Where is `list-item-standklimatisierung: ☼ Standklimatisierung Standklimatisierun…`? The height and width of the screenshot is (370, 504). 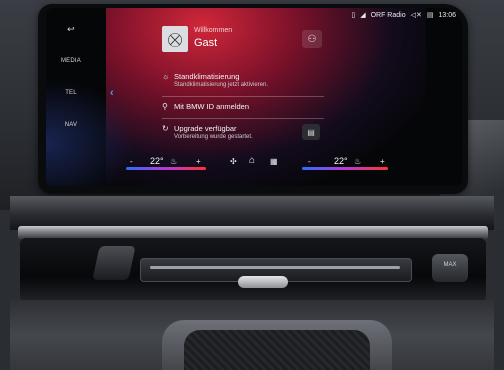
list-item-standklimatisierung: ☼ Standklimatisierung Standklimatisierun… is located at coordinates (242, 83).